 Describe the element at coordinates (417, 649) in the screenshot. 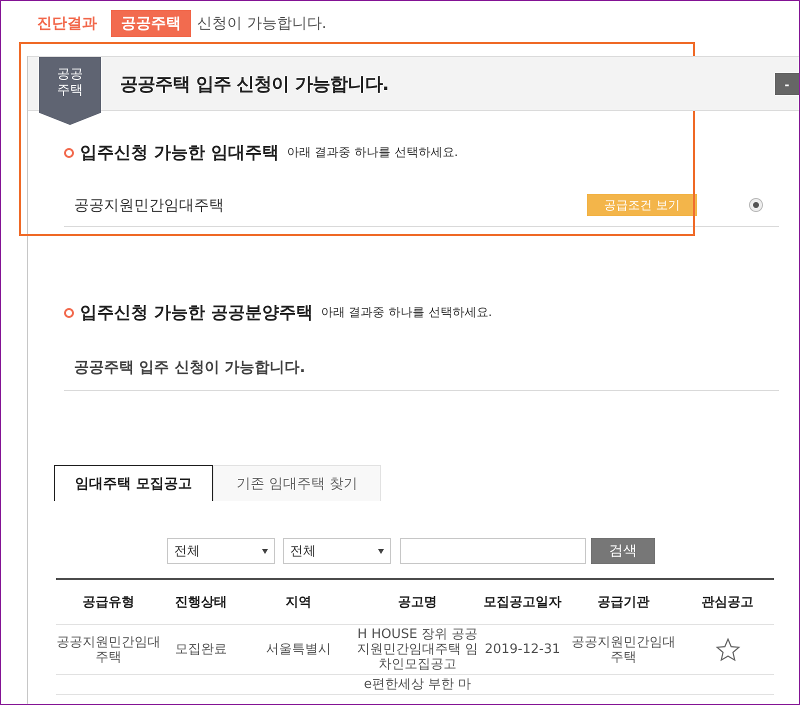

I see `table-cell: H HOUSE 장위 공공지원민간임대주택 임차인모집공고` at that location.